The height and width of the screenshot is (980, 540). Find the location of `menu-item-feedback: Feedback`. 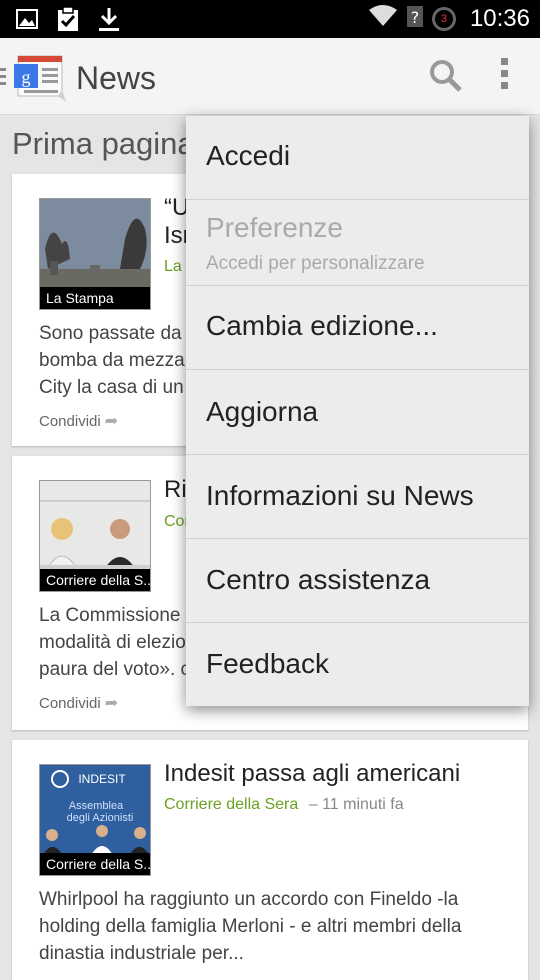

menu-item-feedback: Feedback is located at coordinates (357, 664).